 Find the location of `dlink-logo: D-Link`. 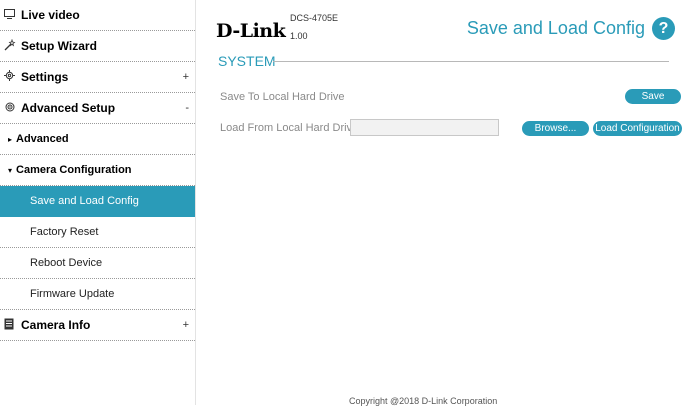

dlink-logo: D-Link is located at coordinates (251, 31).